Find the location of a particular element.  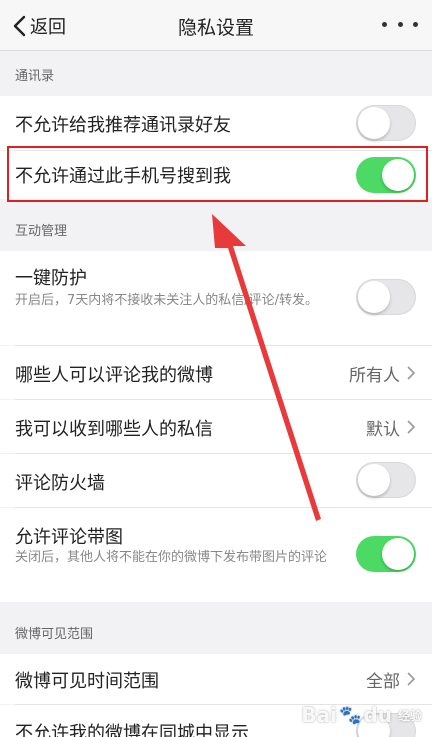

navigation-bar: 返回 隐私设置 is located at coordinates (216, 25).